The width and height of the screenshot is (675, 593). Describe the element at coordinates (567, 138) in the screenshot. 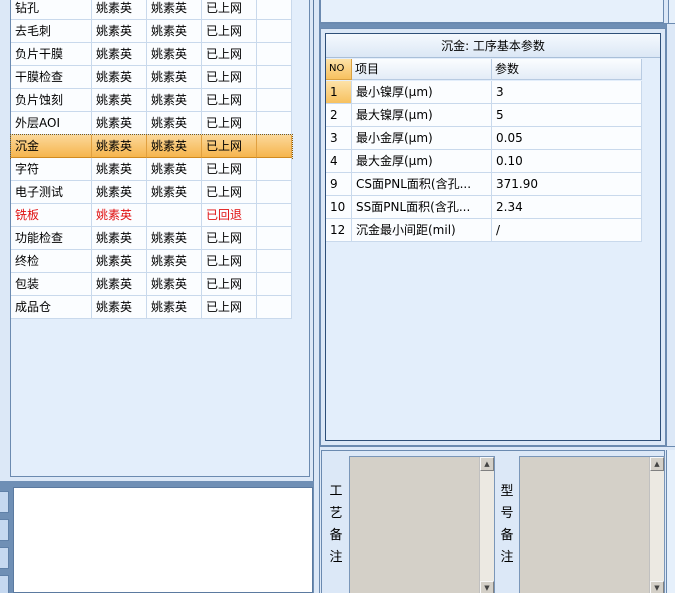

I see `param-value-cell: 0.05` at that location.